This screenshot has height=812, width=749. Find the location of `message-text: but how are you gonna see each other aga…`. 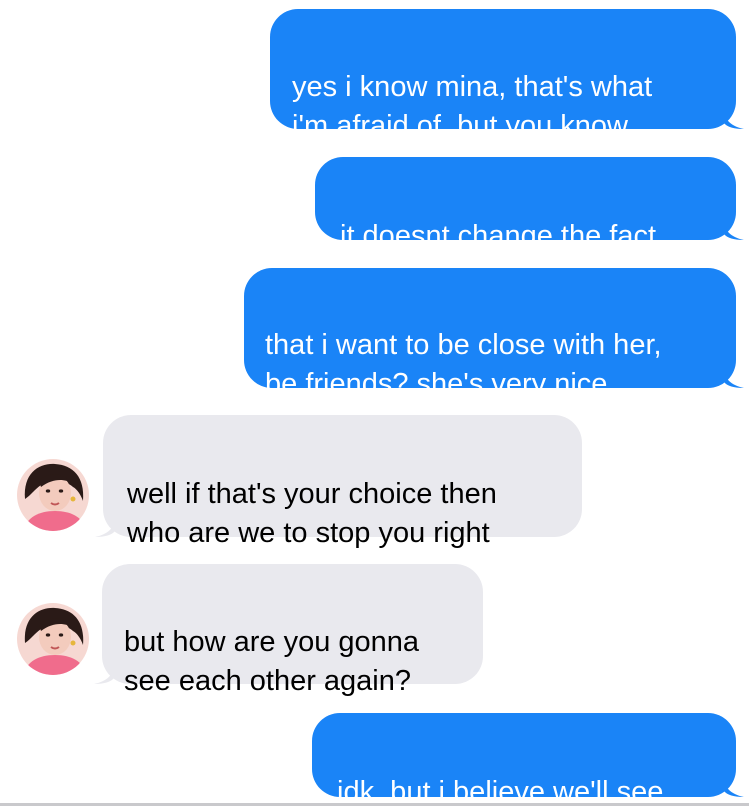

message-text: but how are you gonna see each other aga… is located at coordinates (272, 661).